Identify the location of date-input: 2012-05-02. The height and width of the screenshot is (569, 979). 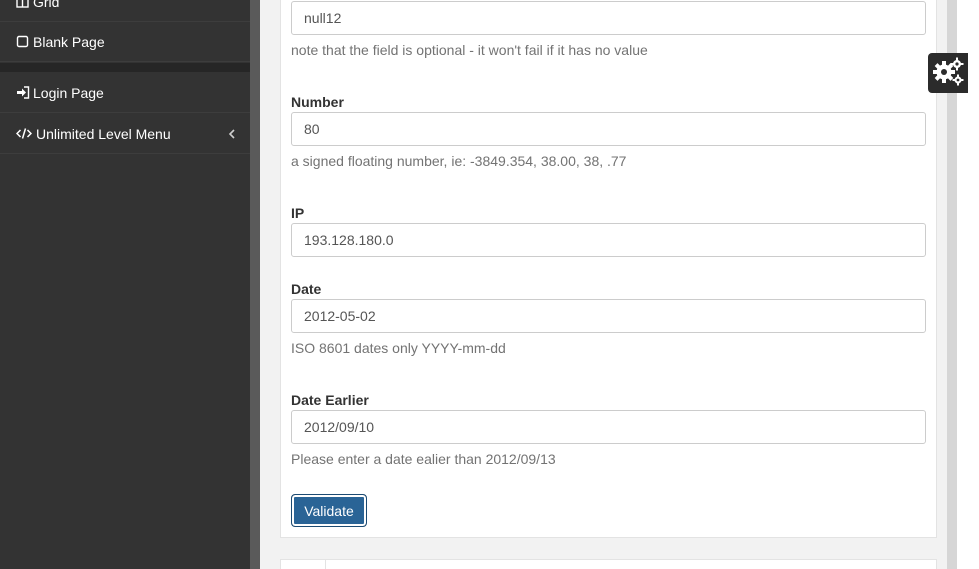
(608, 316).